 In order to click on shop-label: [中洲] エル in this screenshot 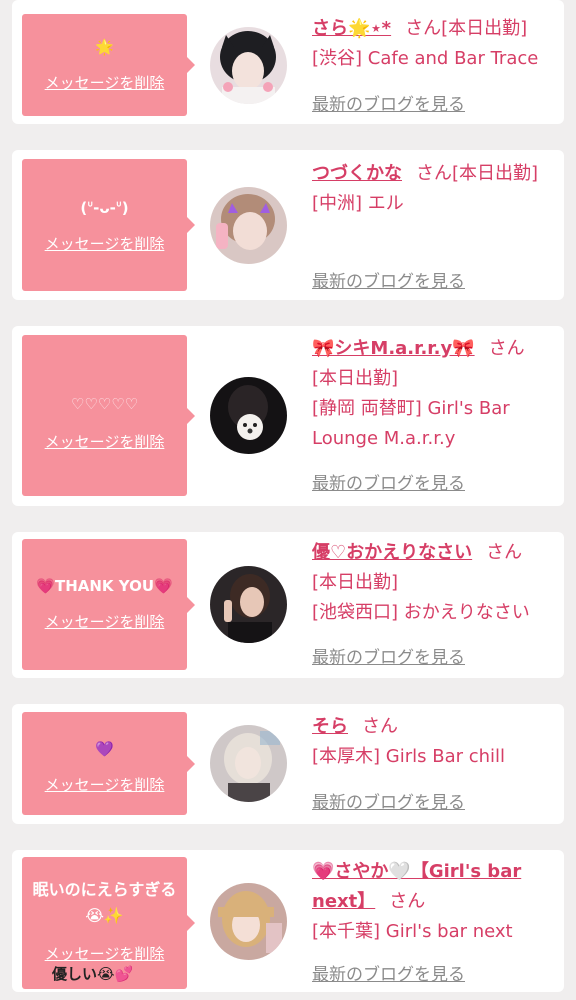, I will do `click(358, 203)`.